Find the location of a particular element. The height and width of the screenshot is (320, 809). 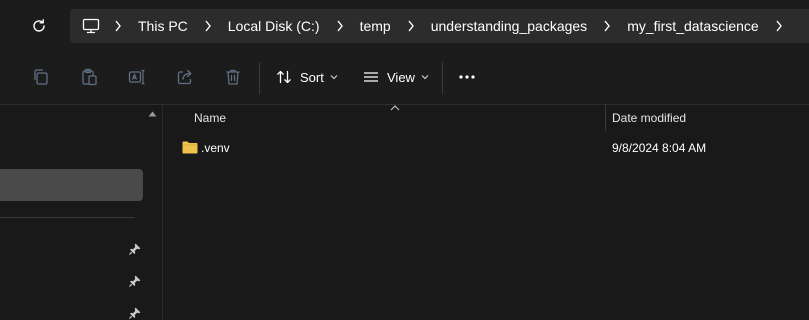

paste-icon is located at coordinates (89, 77).